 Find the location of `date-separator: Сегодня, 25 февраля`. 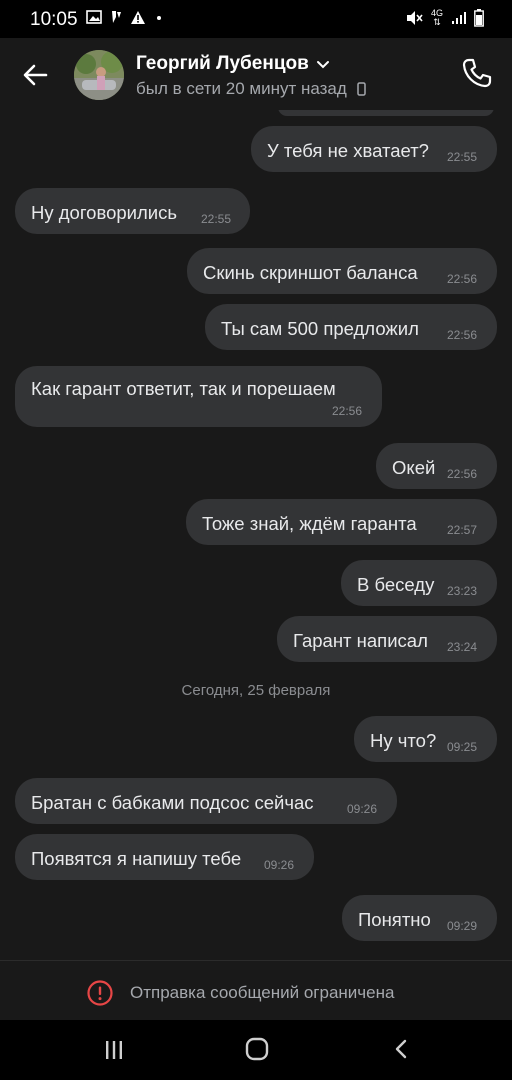

date-separator: Сегодня, 25 февраля is located at coordinates (256, 690).